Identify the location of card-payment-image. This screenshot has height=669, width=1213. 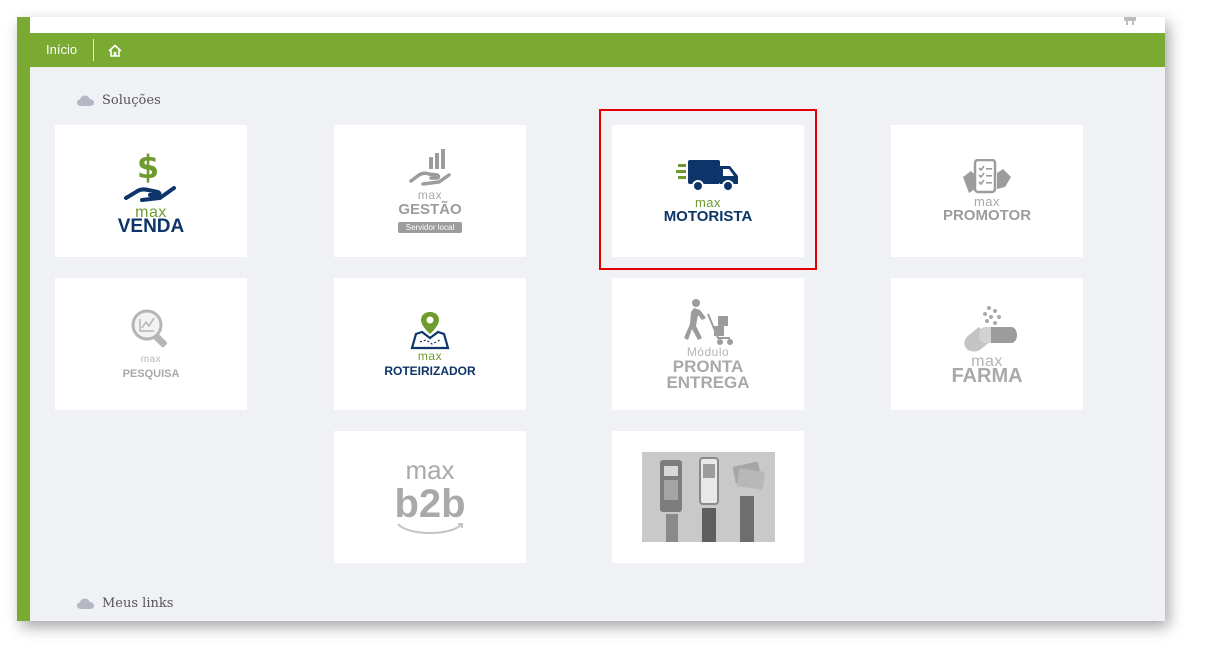
(708, 497).